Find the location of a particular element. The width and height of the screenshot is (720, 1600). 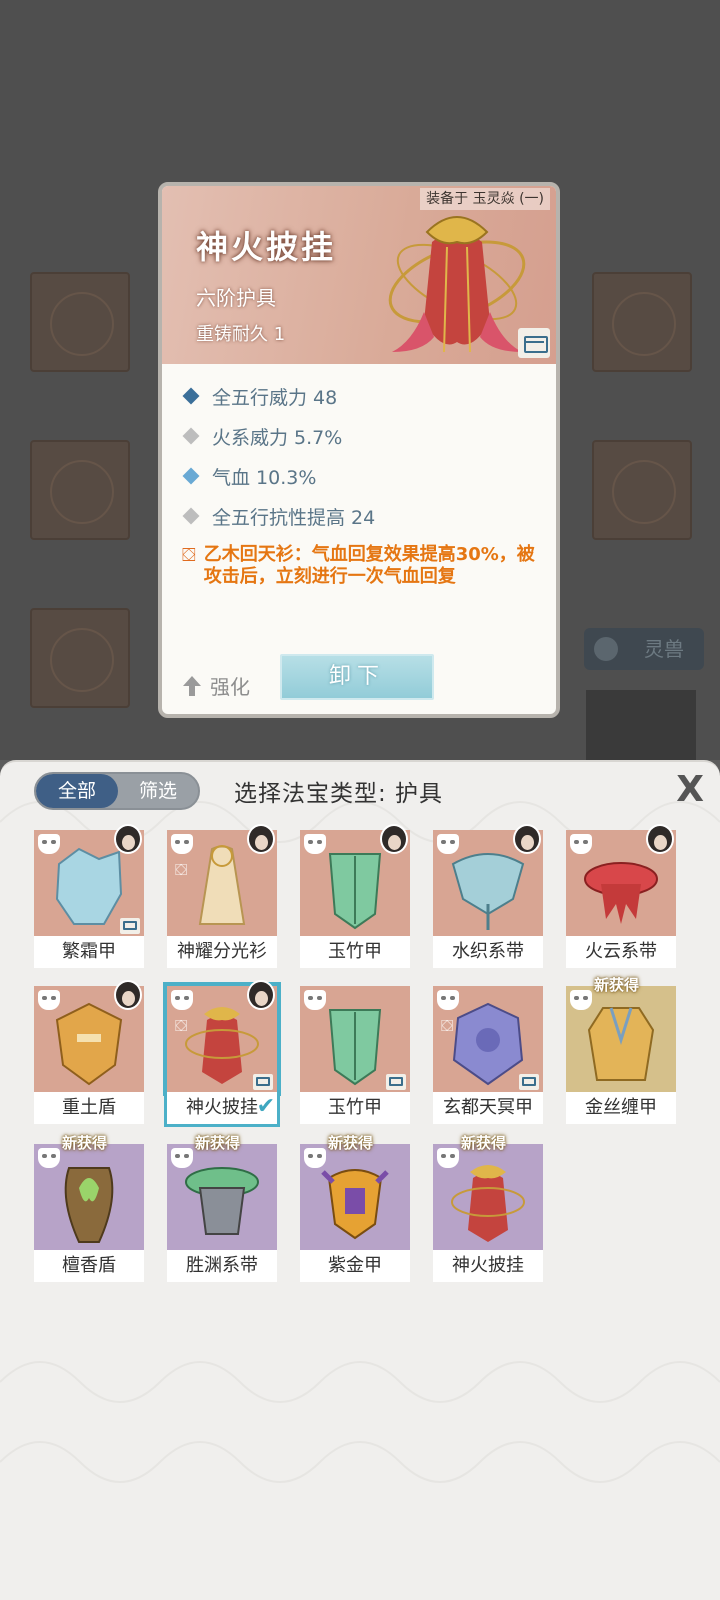

spirit-beast-label: 灵兽 is located at coordinates (664, 649).